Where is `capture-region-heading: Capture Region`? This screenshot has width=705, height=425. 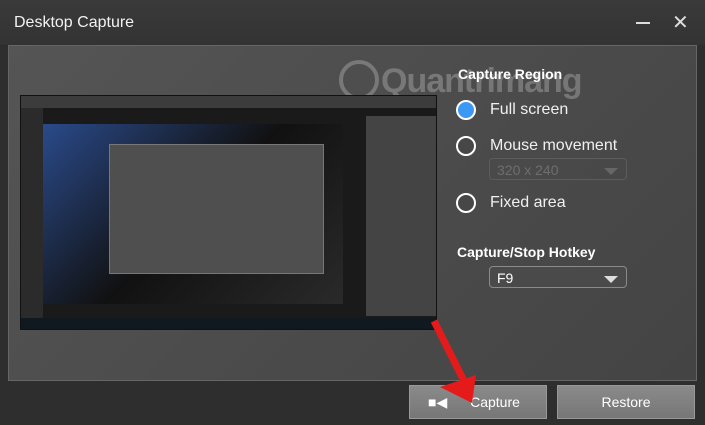 capture-region-heading: Capture Region is located at coordinates (510, 74).